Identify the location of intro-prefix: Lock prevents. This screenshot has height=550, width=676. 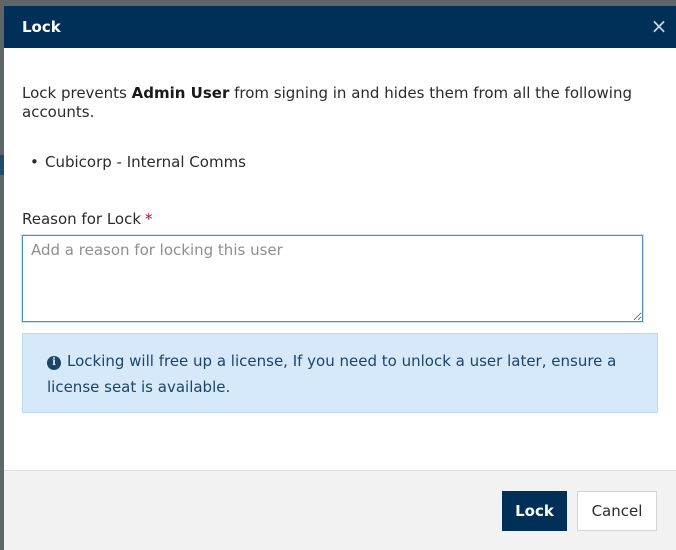
(77, 93).